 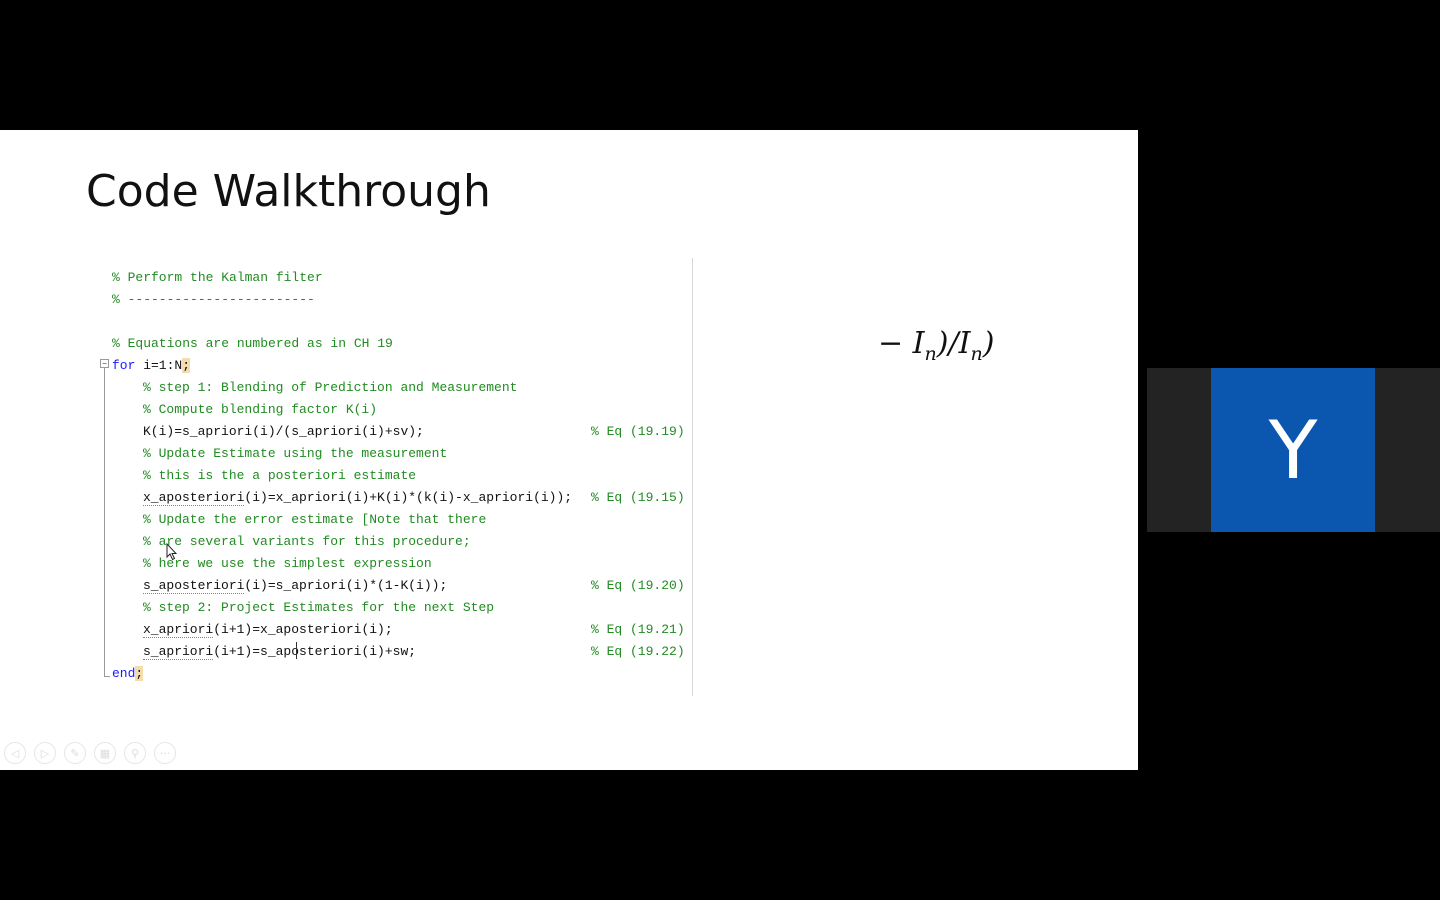 I want to click on code-fold-toggle-icon: −, so click(x=104, y=363).